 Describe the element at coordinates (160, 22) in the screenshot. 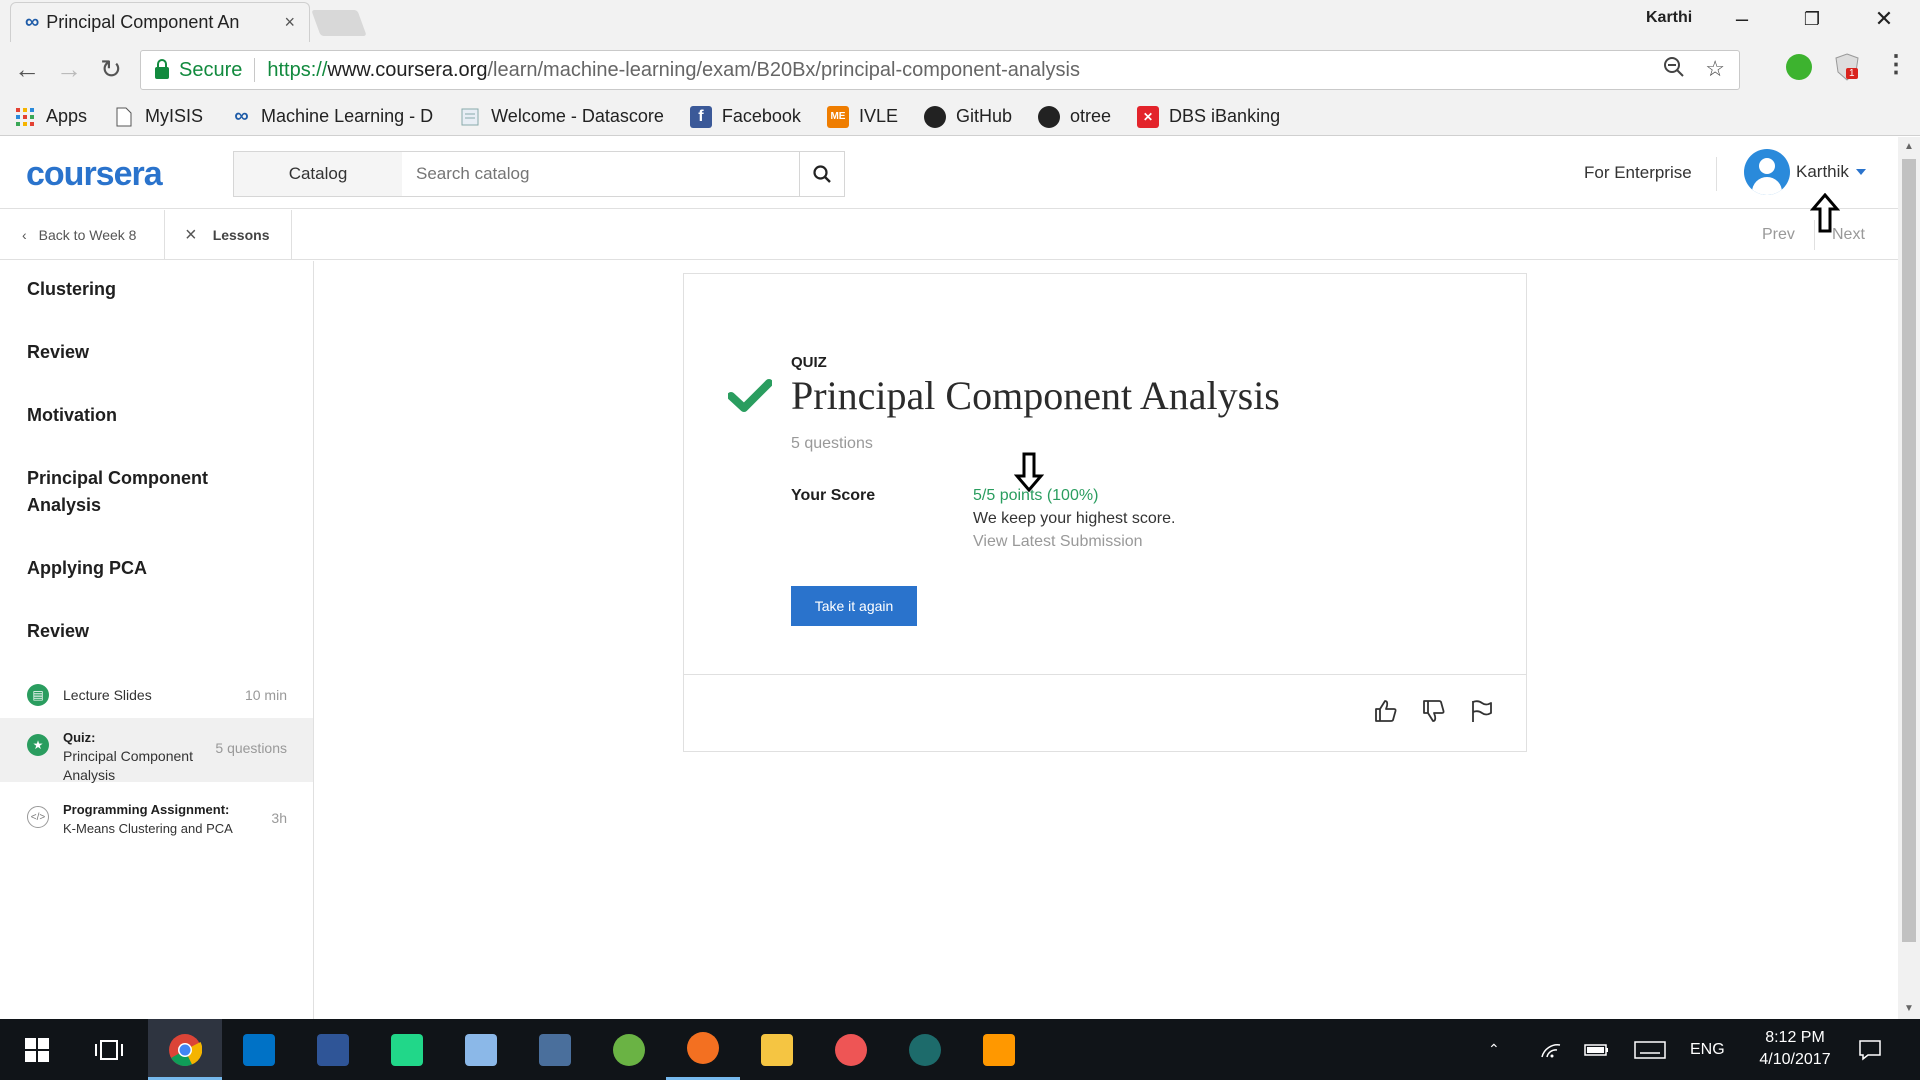

I see `browser-tab: ∞ Principal Component An ×` at that location.